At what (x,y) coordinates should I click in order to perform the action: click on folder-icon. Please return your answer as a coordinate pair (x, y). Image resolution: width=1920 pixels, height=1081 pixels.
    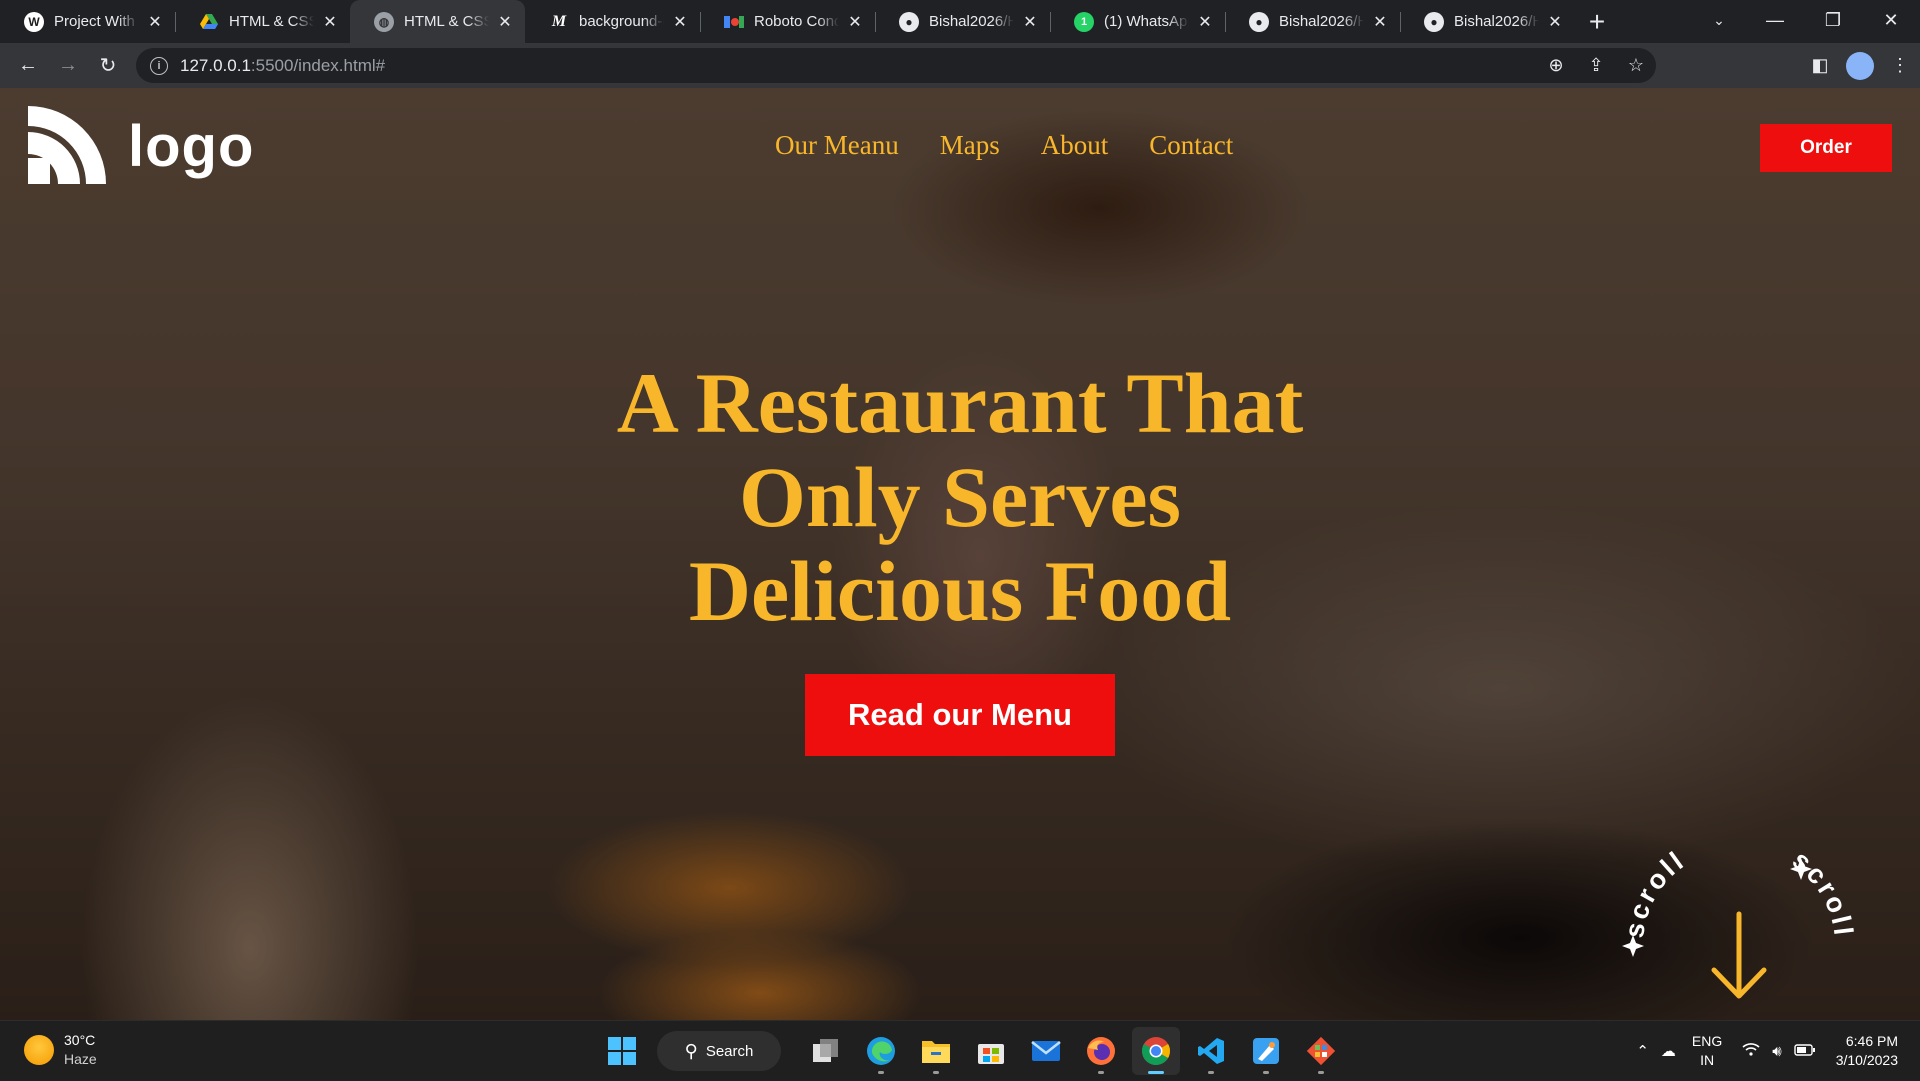
    Looking at the image, I should click on (936, 1052).